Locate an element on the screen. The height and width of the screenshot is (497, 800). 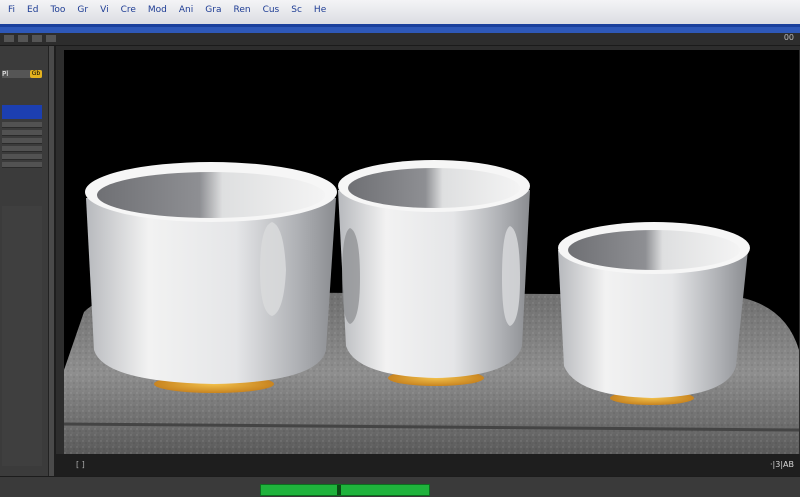
menu-item-7: Ani is located at coordinates (186, 10).